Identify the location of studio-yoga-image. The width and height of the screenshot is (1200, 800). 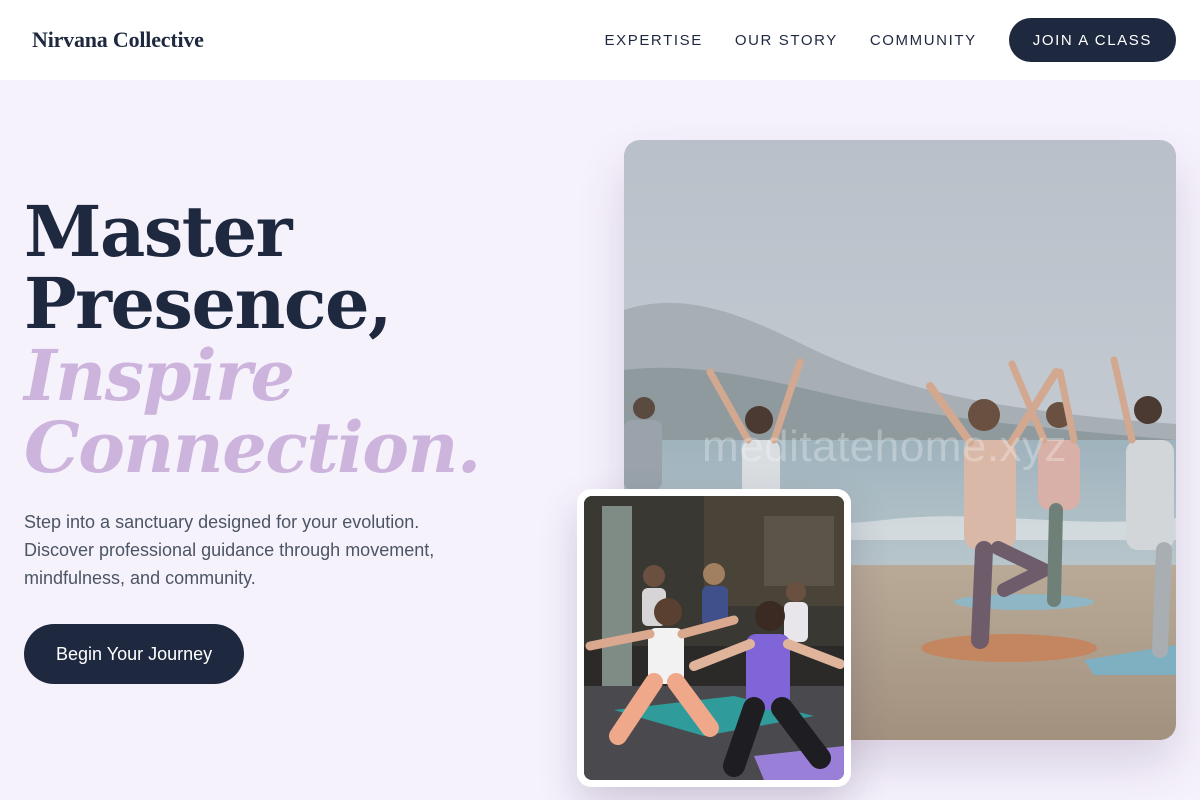
(714, 638).